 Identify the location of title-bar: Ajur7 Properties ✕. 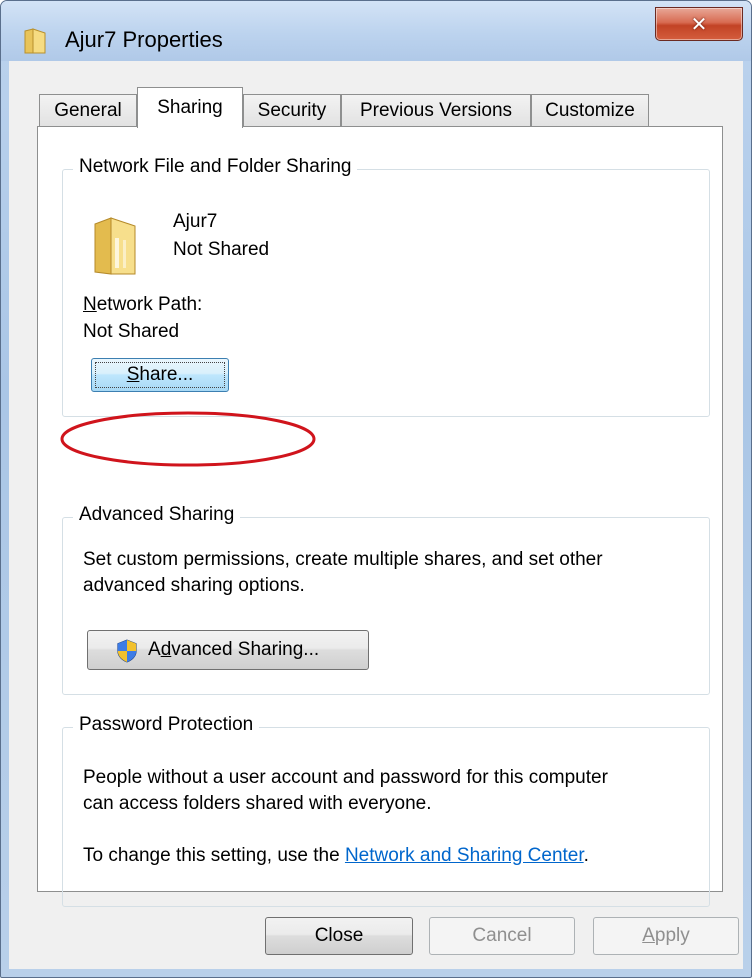
(376, 31).